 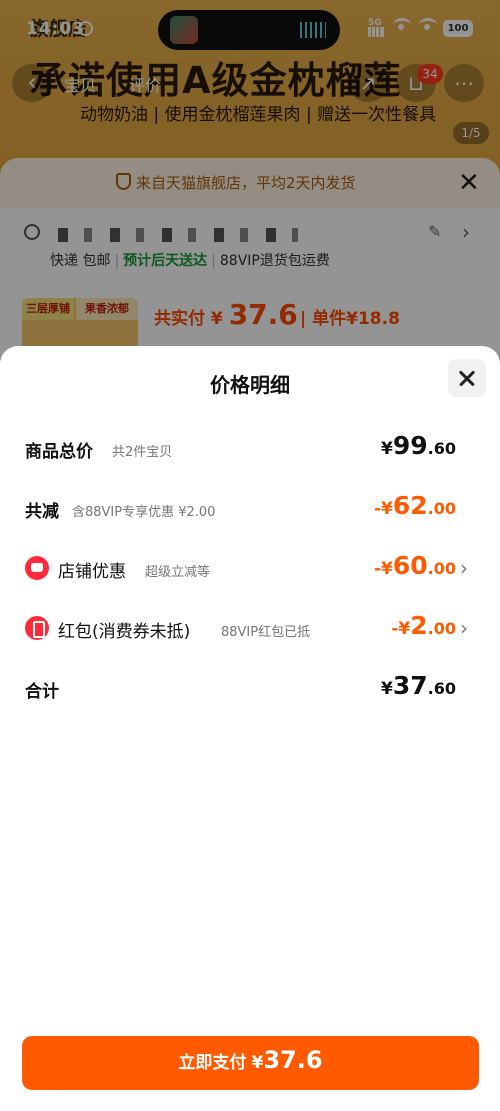 I want to click on row-sub: 含88VIP专享优惠 ¥2.00, so click(x=144, y=512).